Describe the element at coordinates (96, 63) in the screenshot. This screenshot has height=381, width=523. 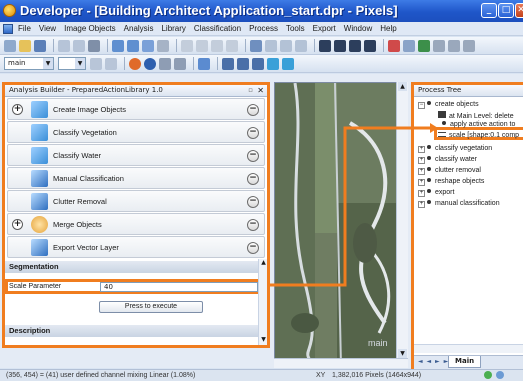
I see `level-down-icon` at that location.